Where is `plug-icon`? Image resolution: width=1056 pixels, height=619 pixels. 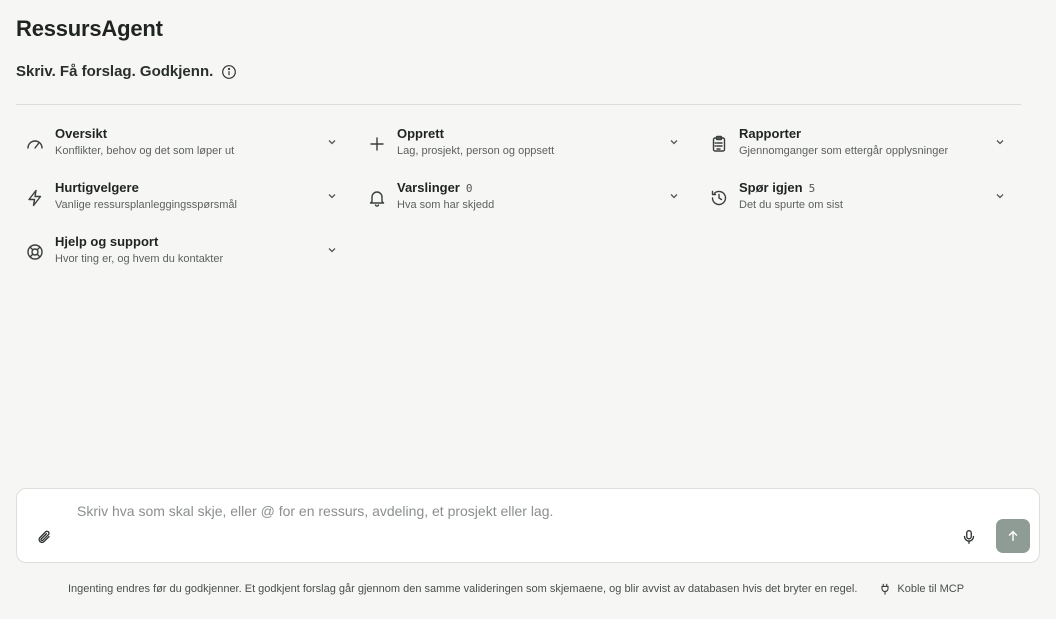 plug-icon is located at coordinates (885, 589).